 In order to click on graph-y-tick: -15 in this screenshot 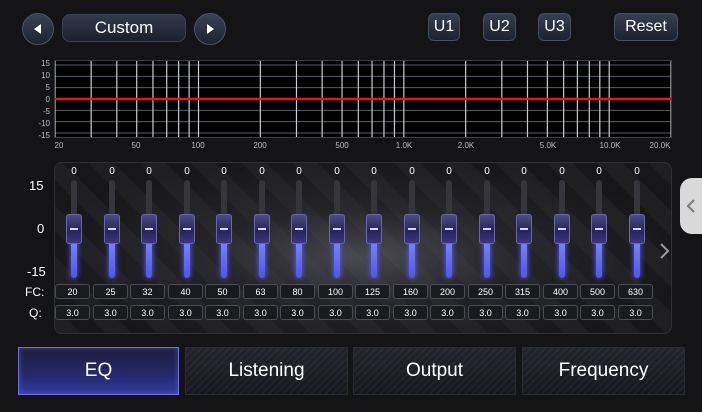, I will do `click(44, 135)`.